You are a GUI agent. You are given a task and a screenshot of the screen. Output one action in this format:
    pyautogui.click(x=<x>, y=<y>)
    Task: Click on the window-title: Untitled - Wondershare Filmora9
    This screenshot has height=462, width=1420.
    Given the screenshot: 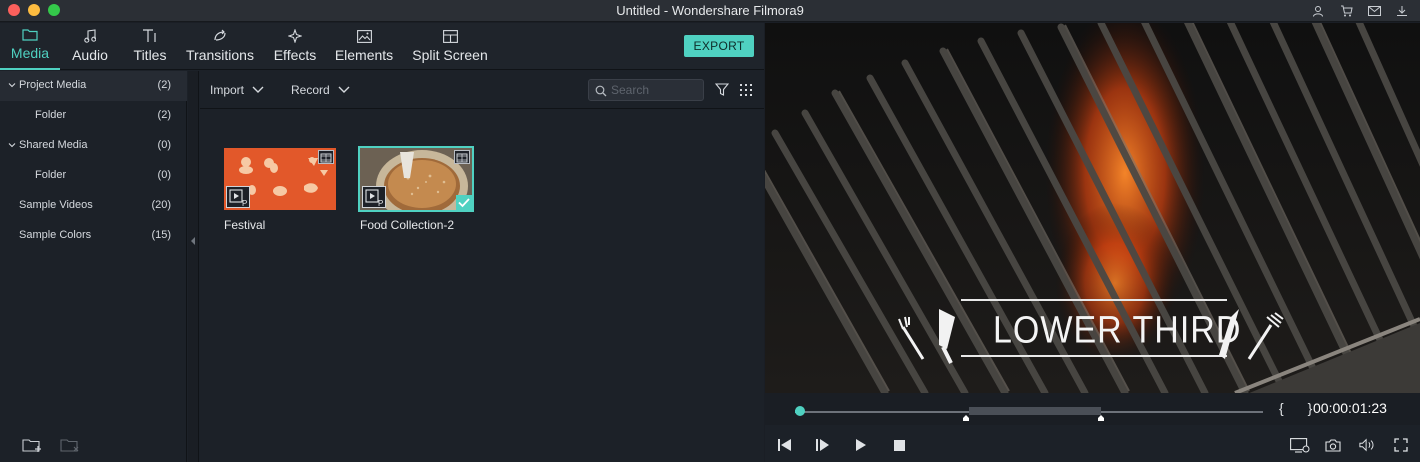 What is the action you would take?
    pyautogui.click(x=710, y=10)
    